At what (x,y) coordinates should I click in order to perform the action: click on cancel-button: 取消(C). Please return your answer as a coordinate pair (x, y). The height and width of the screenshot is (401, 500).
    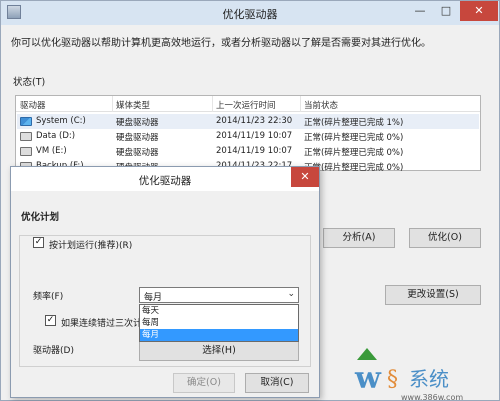
    Looking at the image, I should click on (277, 383).